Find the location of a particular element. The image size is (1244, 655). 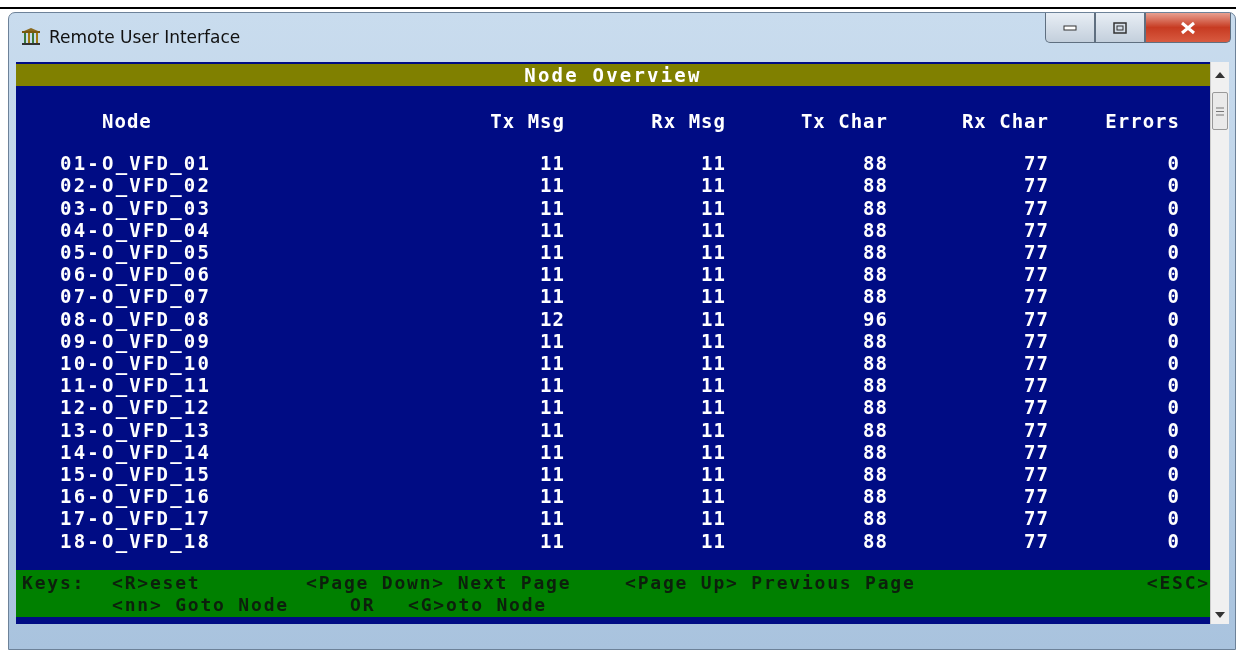

key-hint: <nn> Goto Node is located at coordinates (201, 605).